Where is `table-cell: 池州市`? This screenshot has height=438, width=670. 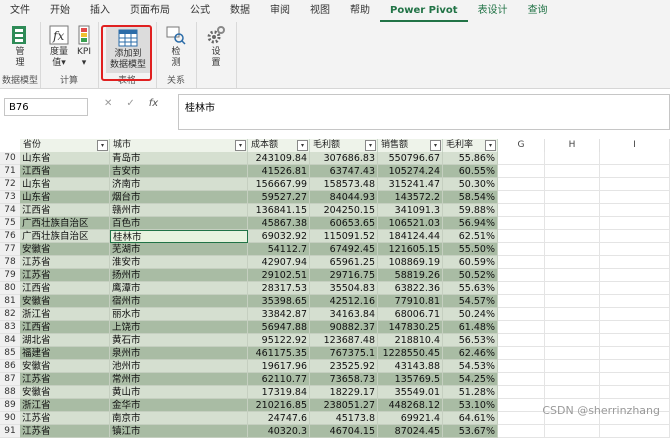
table-cell: 池州市 is located at coordinates (179, 366).